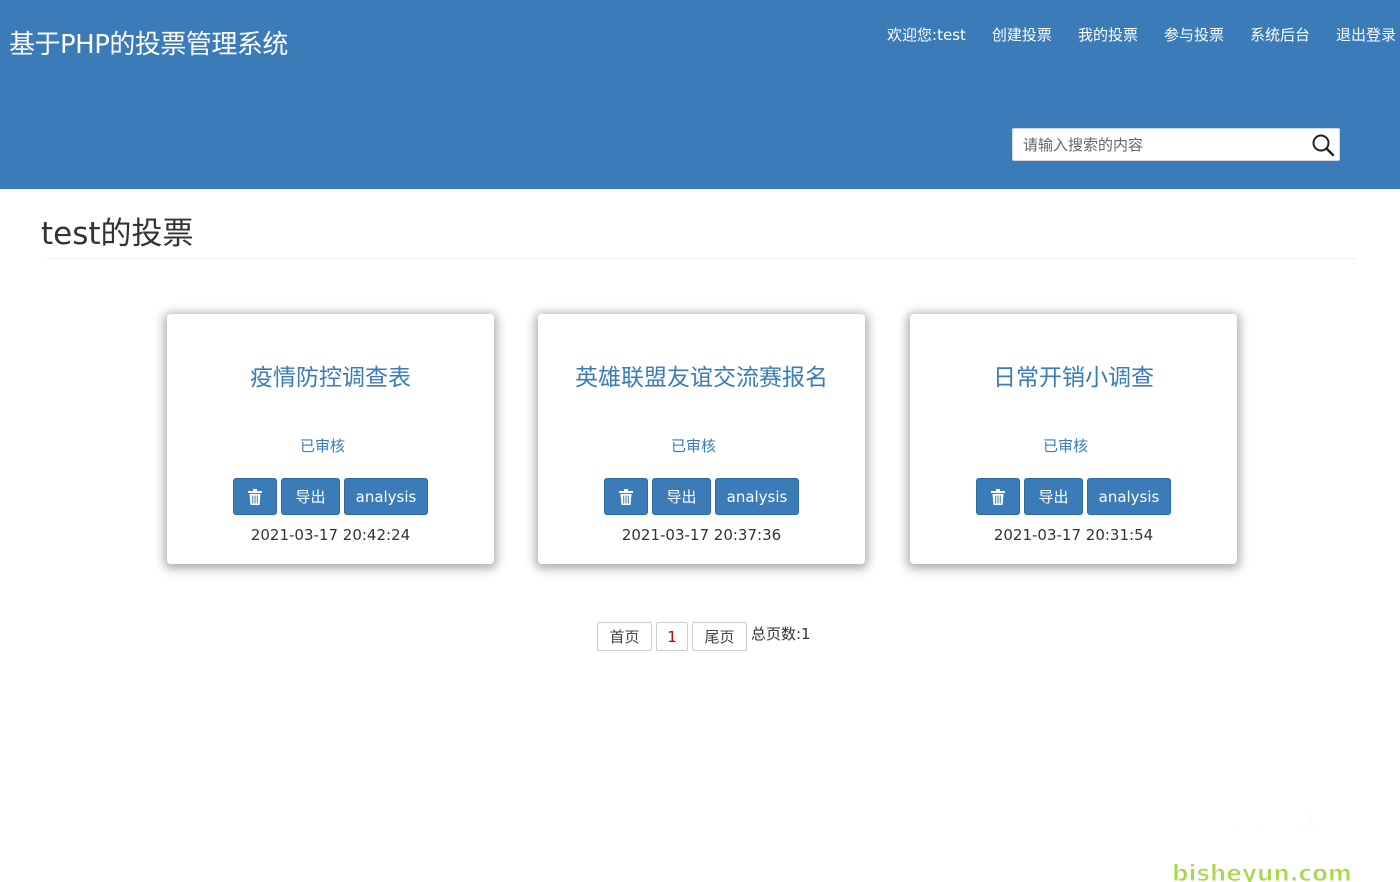  I want to click on first-page-button: 首页, so click(624, 636).